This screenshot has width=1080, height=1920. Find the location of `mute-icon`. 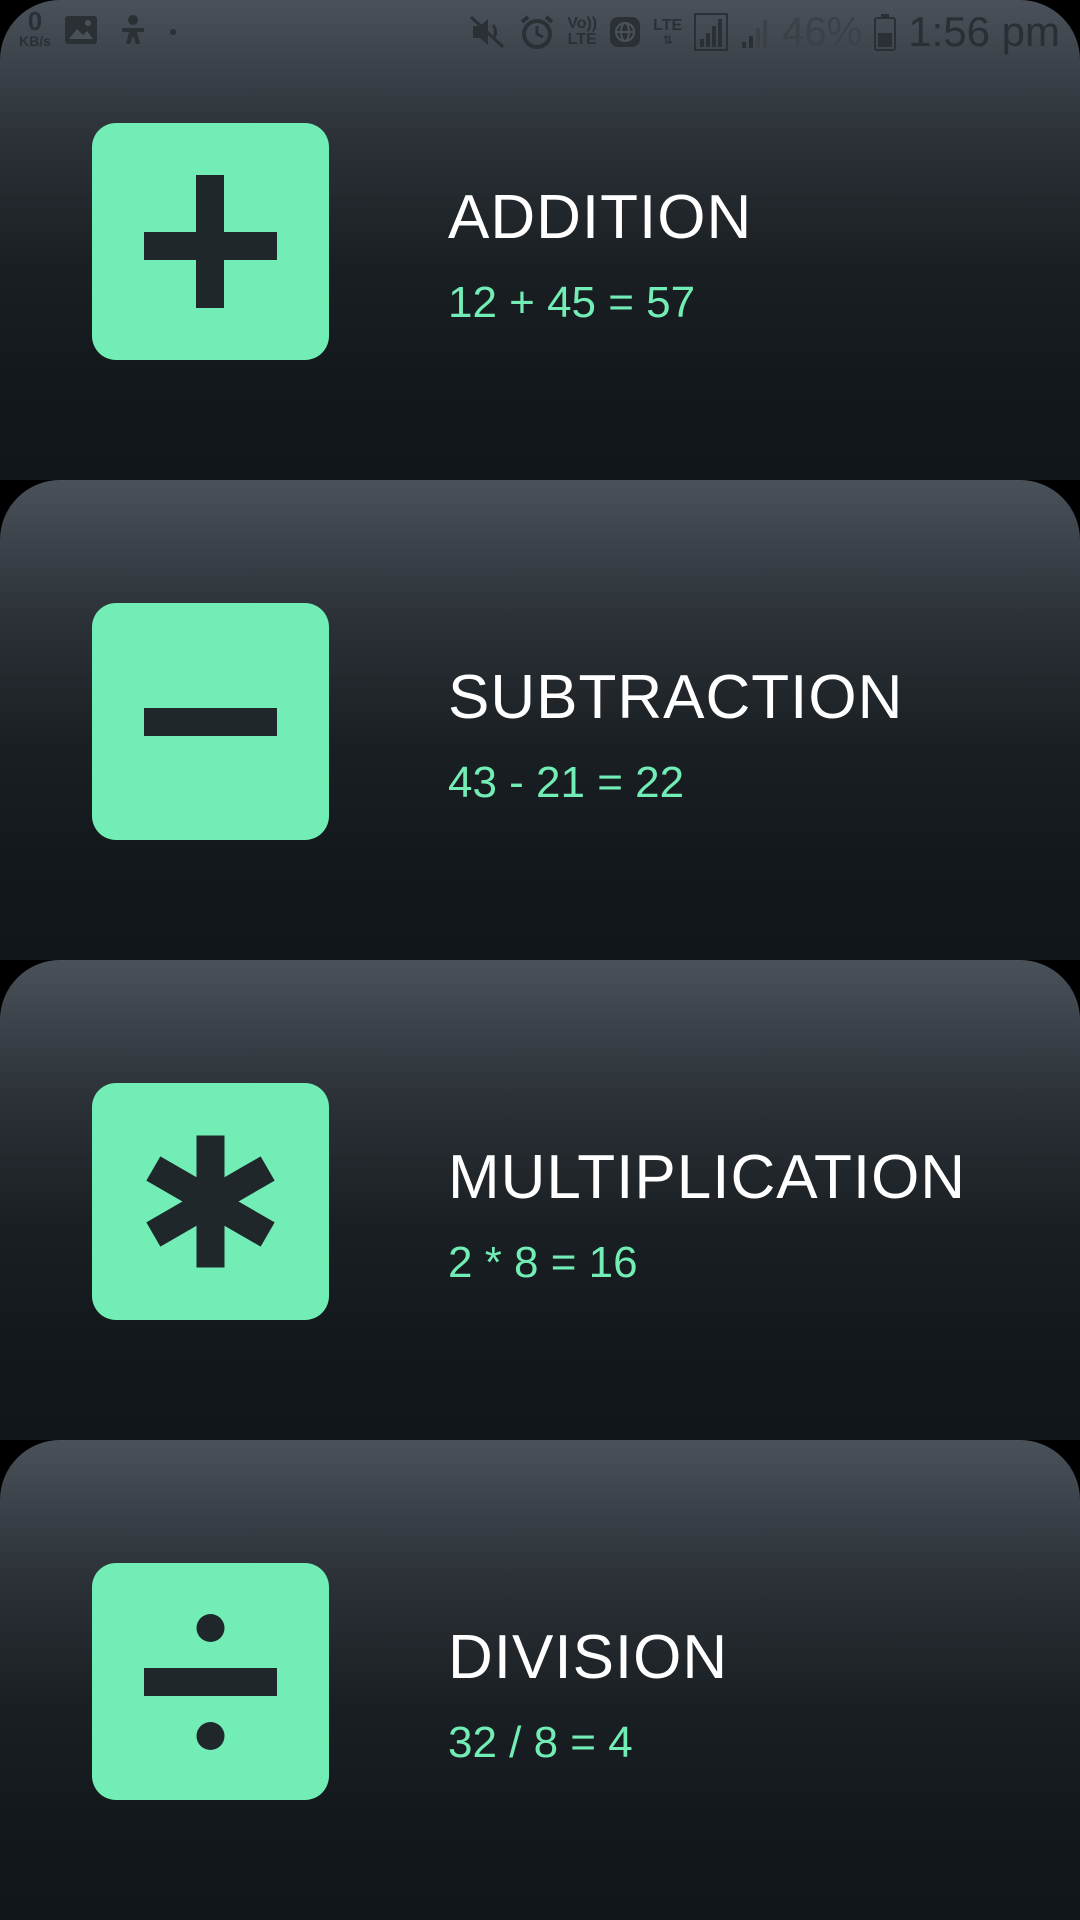

mute-icon is located at coordinates (487, 32).